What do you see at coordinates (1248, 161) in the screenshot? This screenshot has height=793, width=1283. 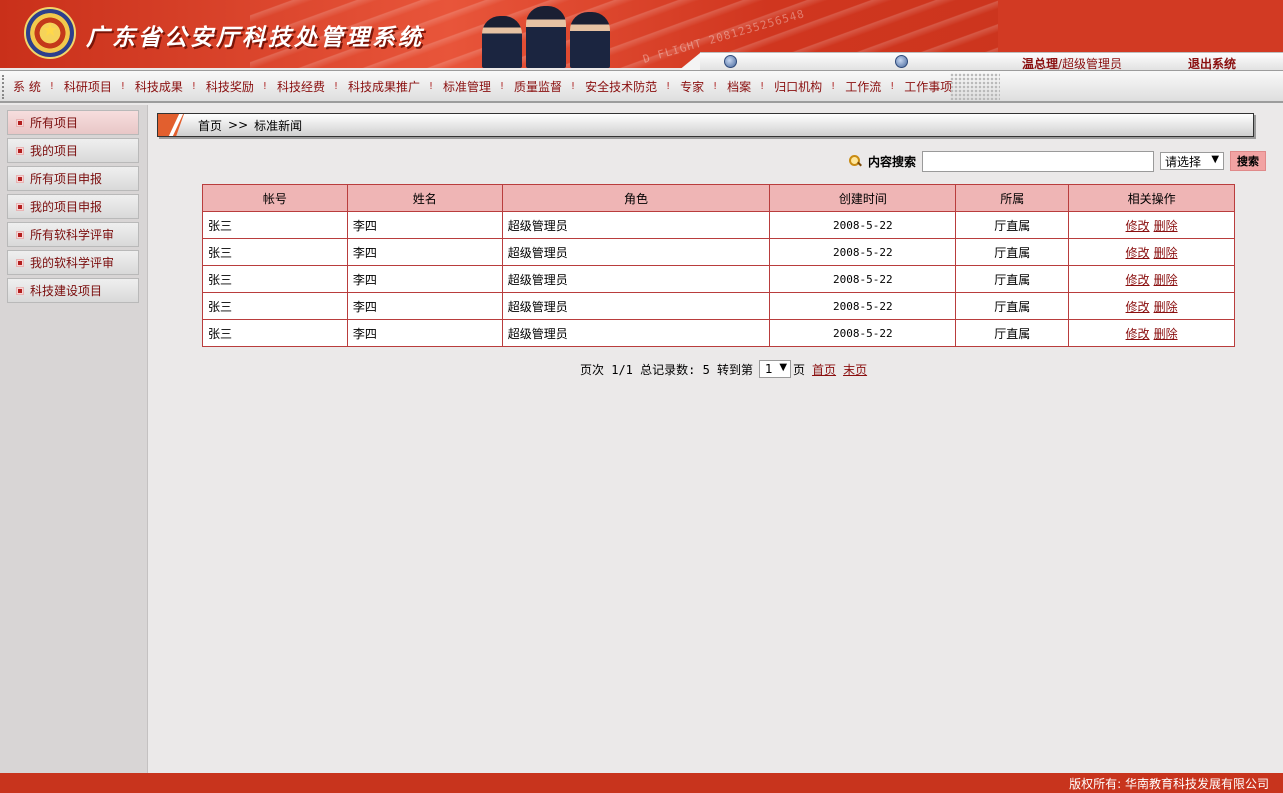 I see `search-button: 搜索` at bounding box center [1248, 161].